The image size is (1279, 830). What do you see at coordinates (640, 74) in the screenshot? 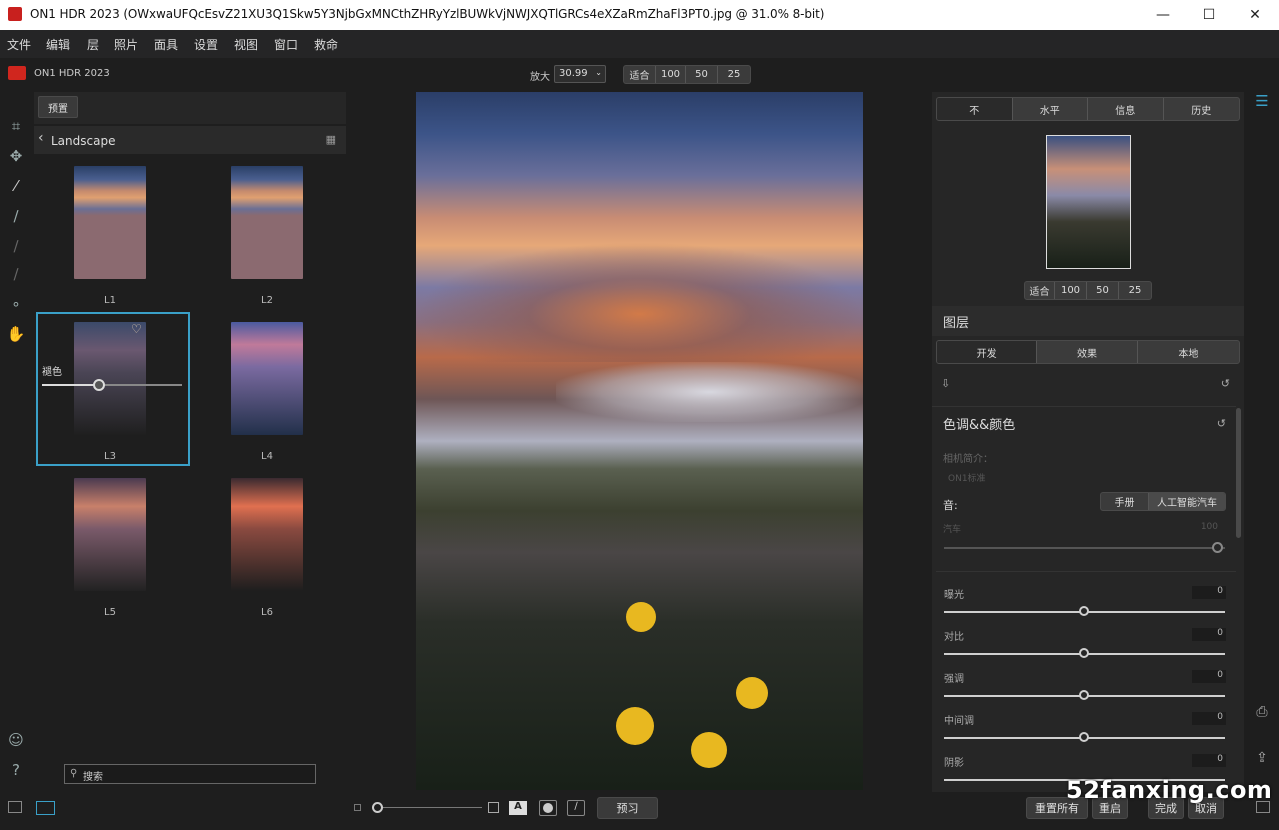
I see `zoom-fit-button: 适合` at bounding box center [640, 74].